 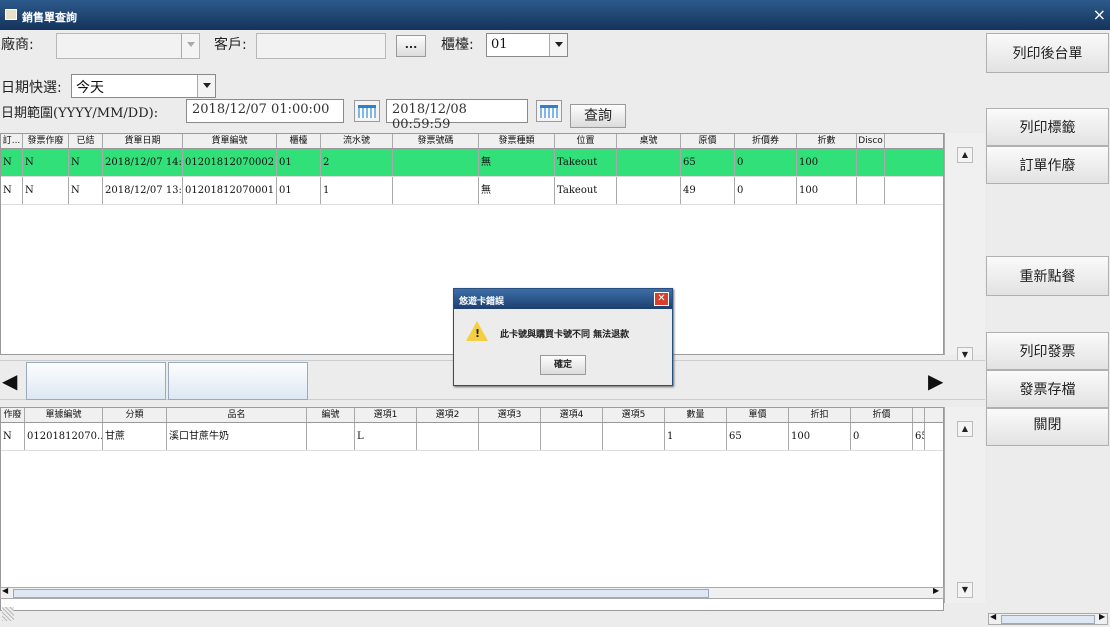 What do you see at coordinates (238, 381) in the screenshot?
I see `scroll-thumb-segment` at bounding box center [238, 381].